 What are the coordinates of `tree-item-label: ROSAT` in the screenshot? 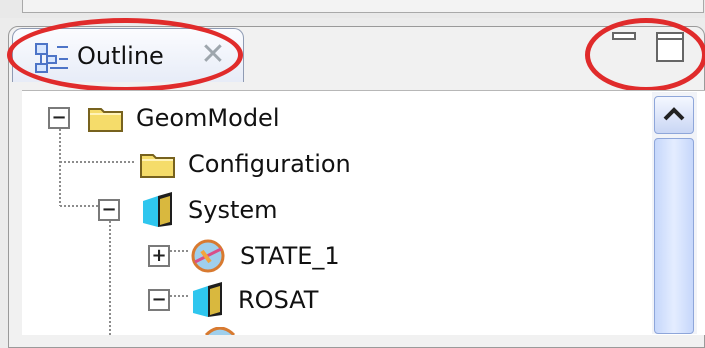 It's located at (278, 300).